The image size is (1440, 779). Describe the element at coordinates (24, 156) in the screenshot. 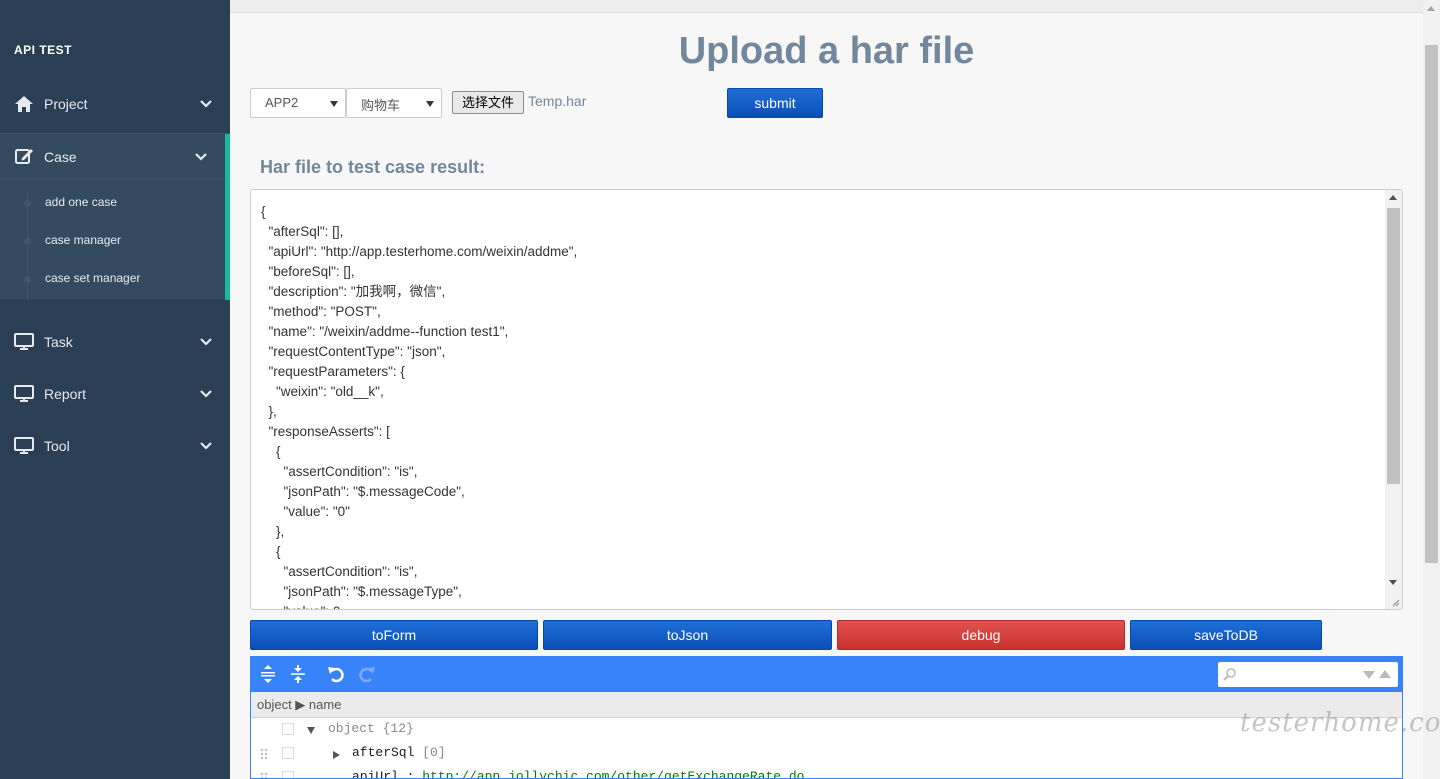

I see `edit-icon` at that location.